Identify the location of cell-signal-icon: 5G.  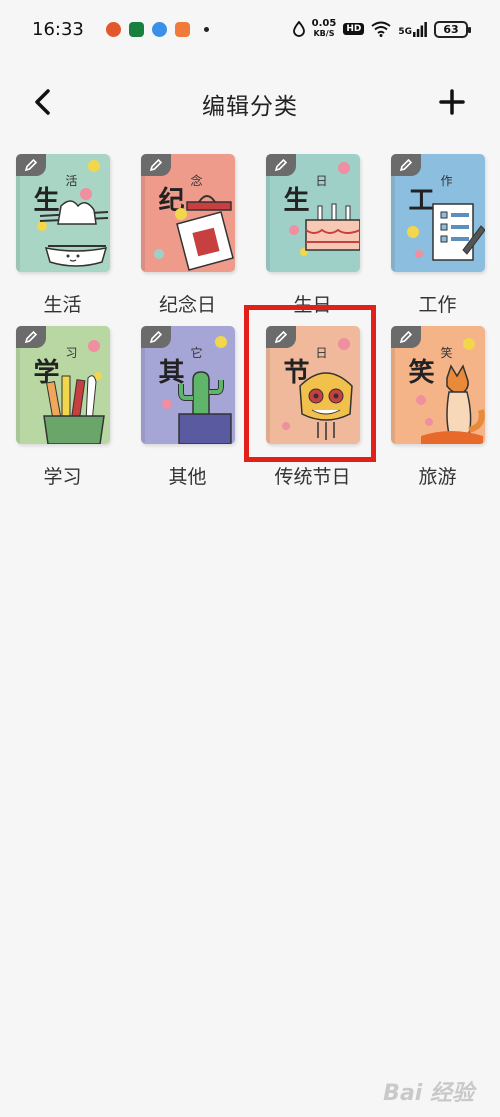
(412, 29).